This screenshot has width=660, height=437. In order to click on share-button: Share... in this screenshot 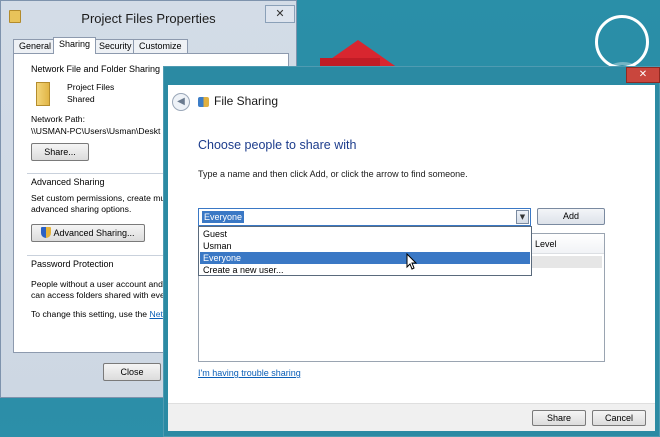, I will do `click(60, 152)`.